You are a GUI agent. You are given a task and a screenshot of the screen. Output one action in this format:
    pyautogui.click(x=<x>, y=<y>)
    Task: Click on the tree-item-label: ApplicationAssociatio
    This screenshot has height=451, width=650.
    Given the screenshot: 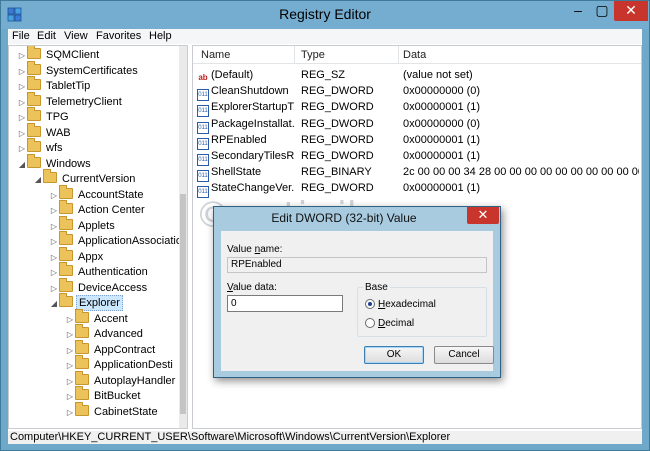 What is the action you would take?
    pyautogui.click(x=130, y=241)
    